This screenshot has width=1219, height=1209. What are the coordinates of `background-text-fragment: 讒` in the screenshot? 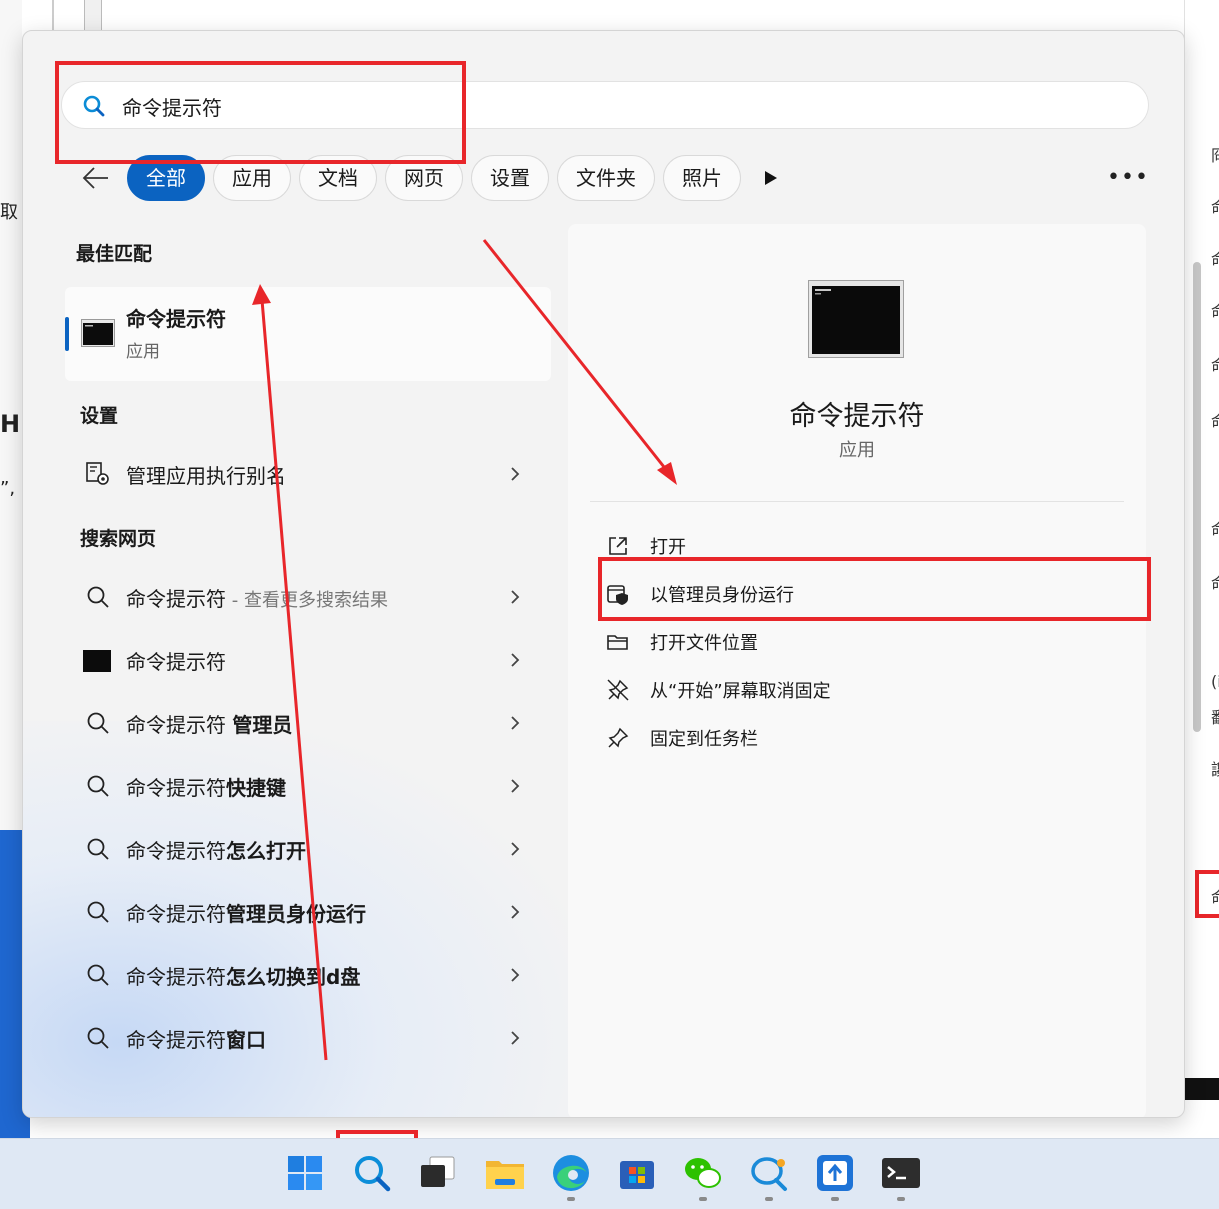 It's located at (1215, 767).